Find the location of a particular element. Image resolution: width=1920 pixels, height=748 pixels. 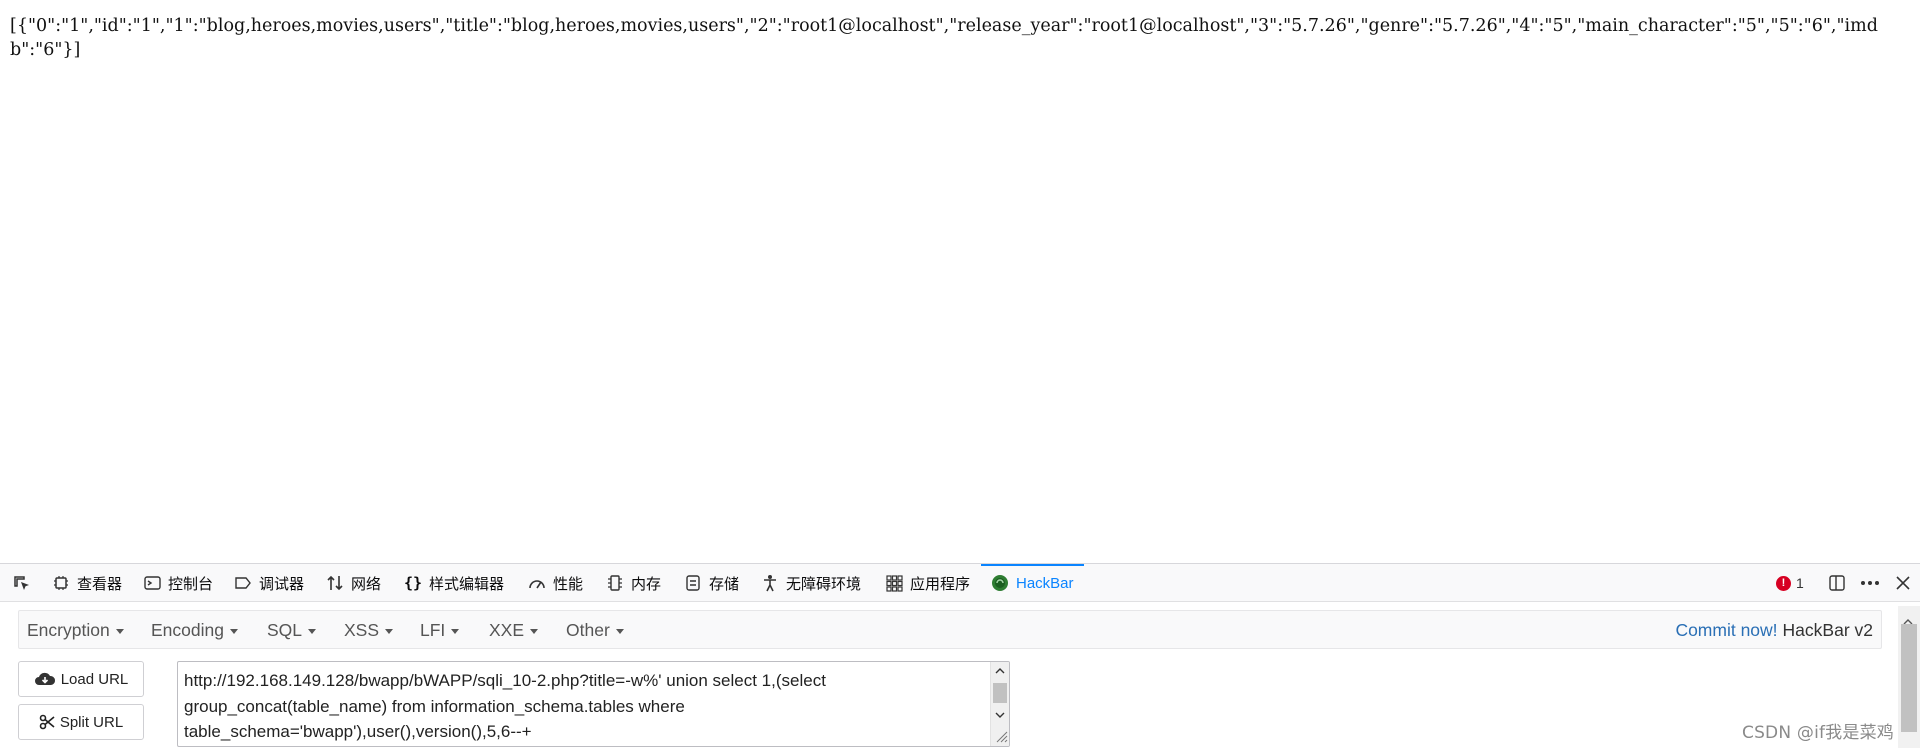

performance-icon is located at coordinates (537, 583).